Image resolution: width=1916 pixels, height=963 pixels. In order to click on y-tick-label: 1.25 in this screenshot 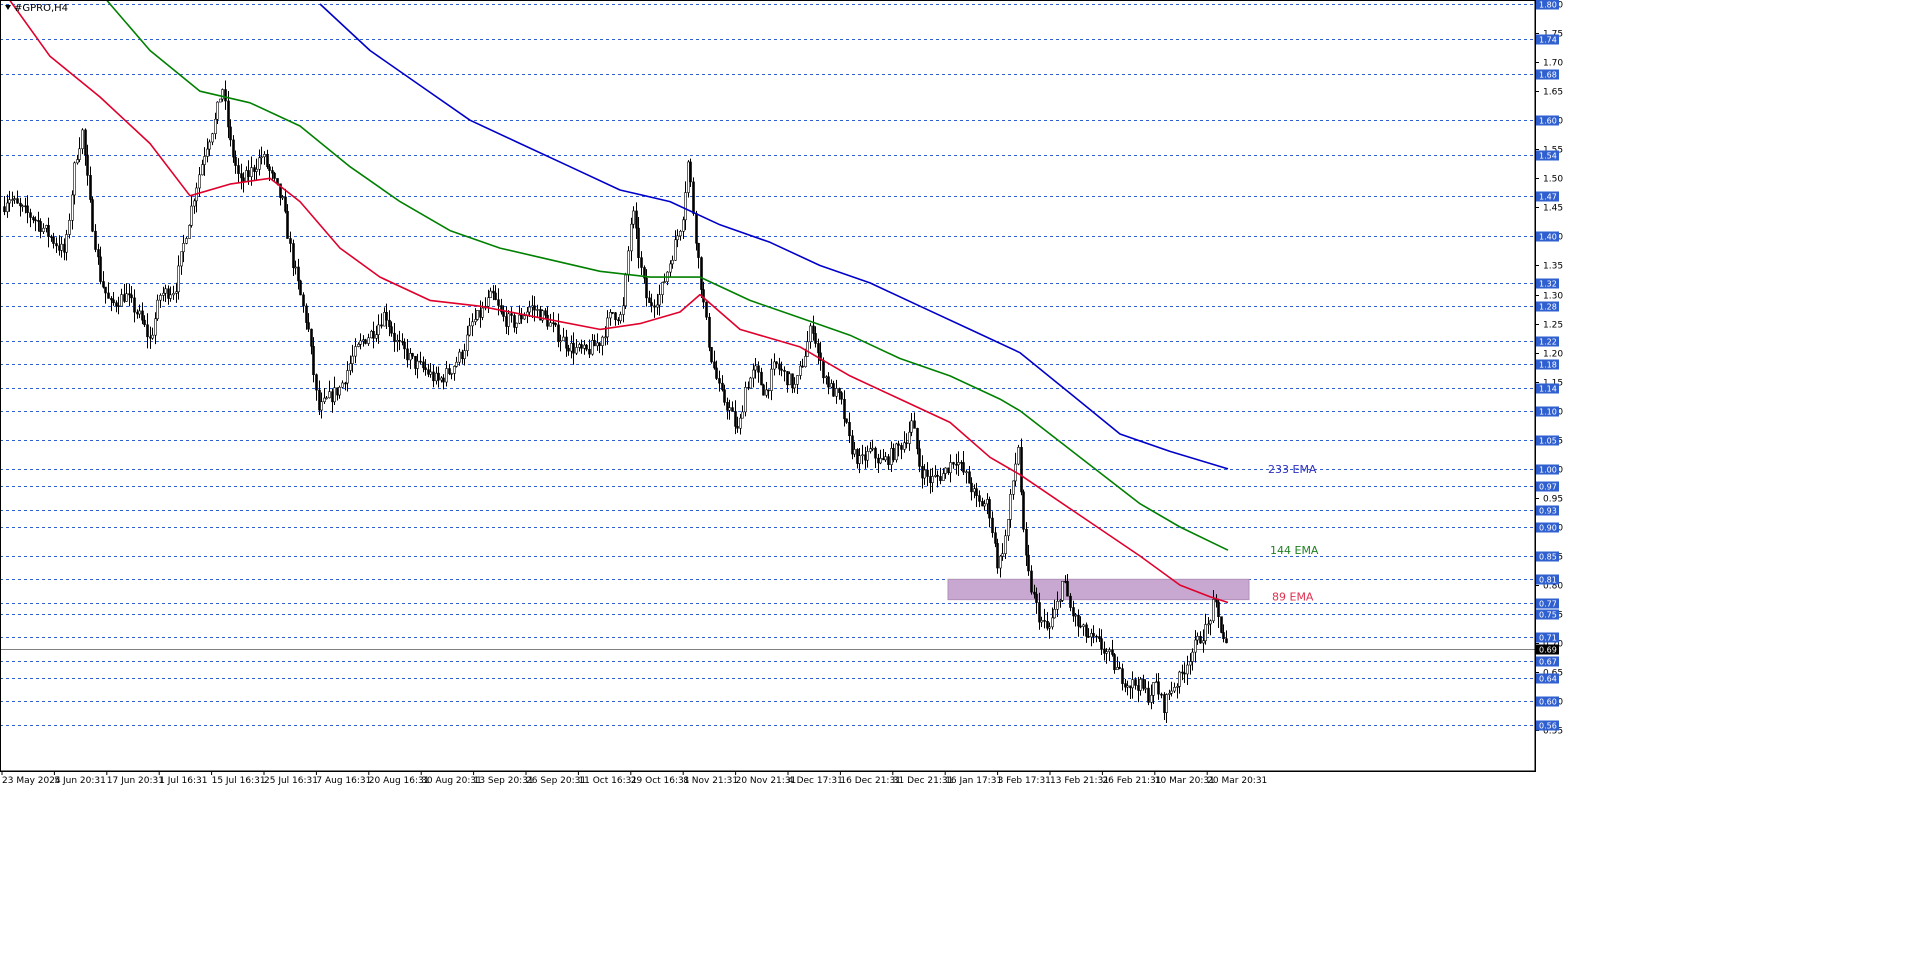, I will do `click(1553, 326)`.